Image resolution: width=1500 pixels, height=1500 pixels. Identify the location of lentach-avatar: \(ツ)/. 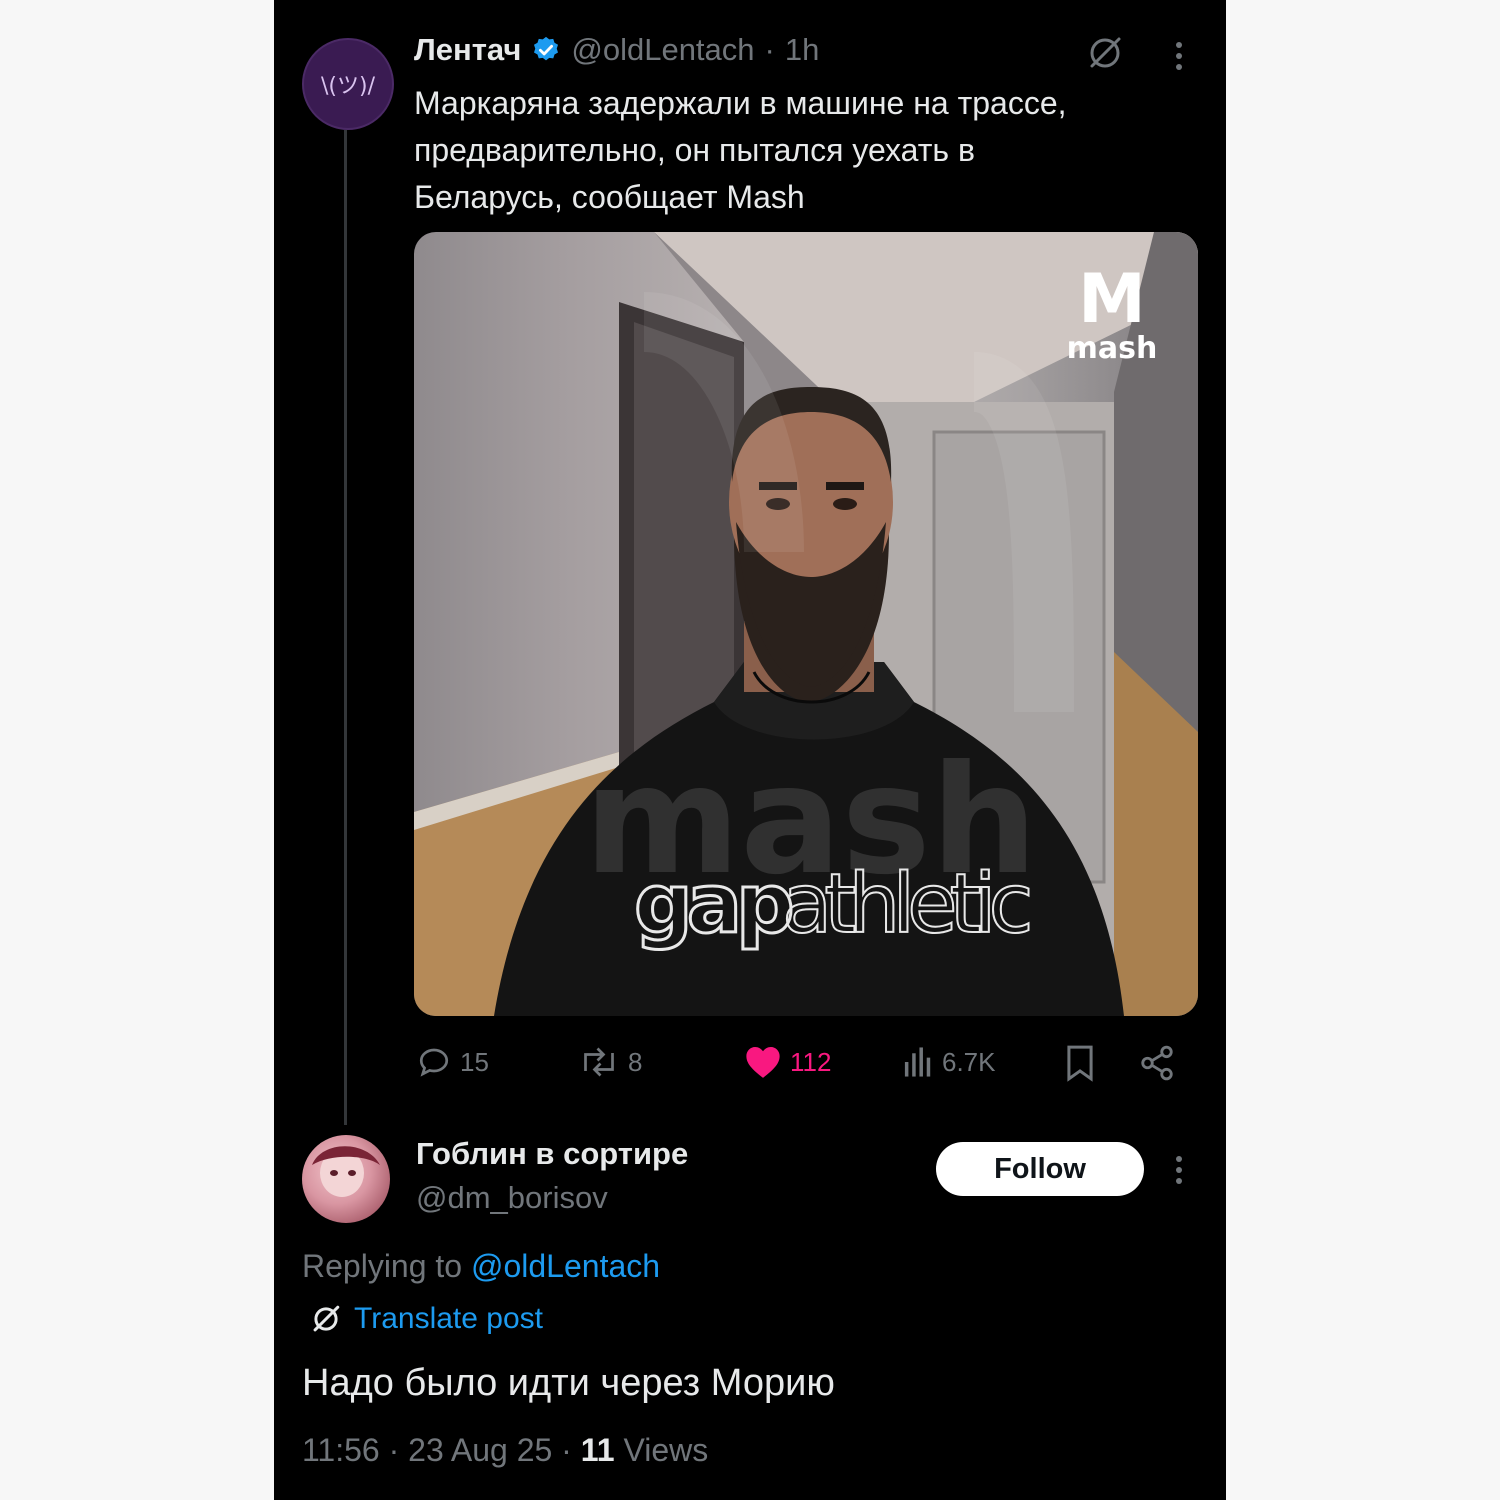
(348, 84).